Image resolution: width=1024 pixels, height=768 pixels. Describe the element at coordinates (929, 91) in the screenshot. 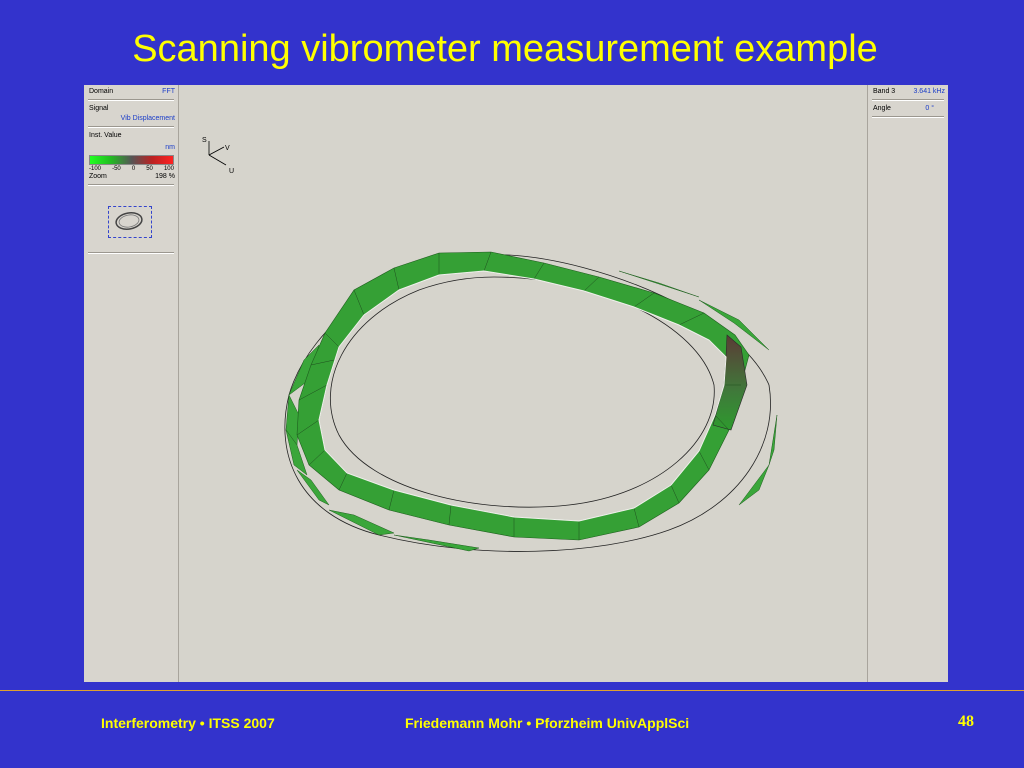

I see `band-frequency-value: 3.641 kHz` at that location.